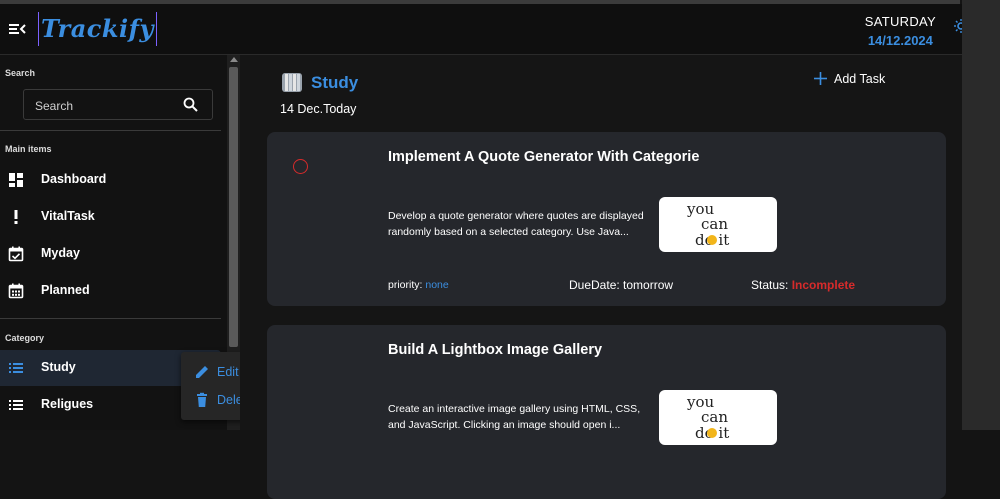 The width and height of the screenshot is (1000, 499). What do you see at coordinates (292, 82) in the screenshot?
I see `study-category-icon` at bounding box center [292, 82].